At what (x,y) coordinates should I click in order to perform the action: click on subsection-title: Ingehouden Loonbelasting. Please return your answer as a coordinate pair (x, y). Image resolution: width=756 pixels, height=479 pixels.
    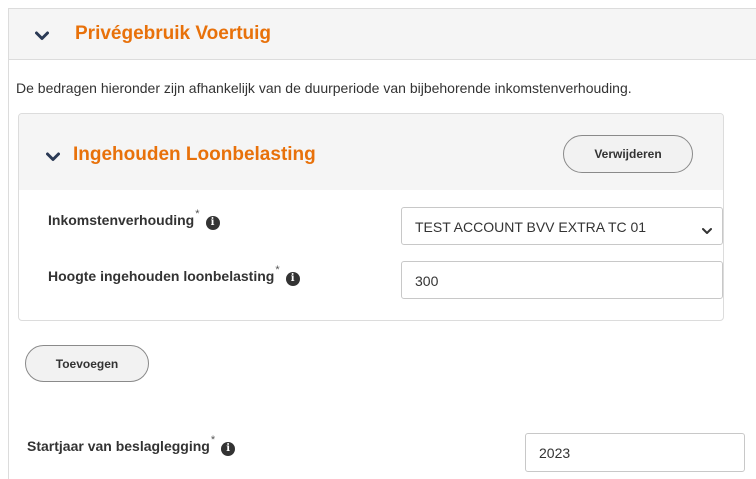
    Looking at the image, I should click on (194, 154).